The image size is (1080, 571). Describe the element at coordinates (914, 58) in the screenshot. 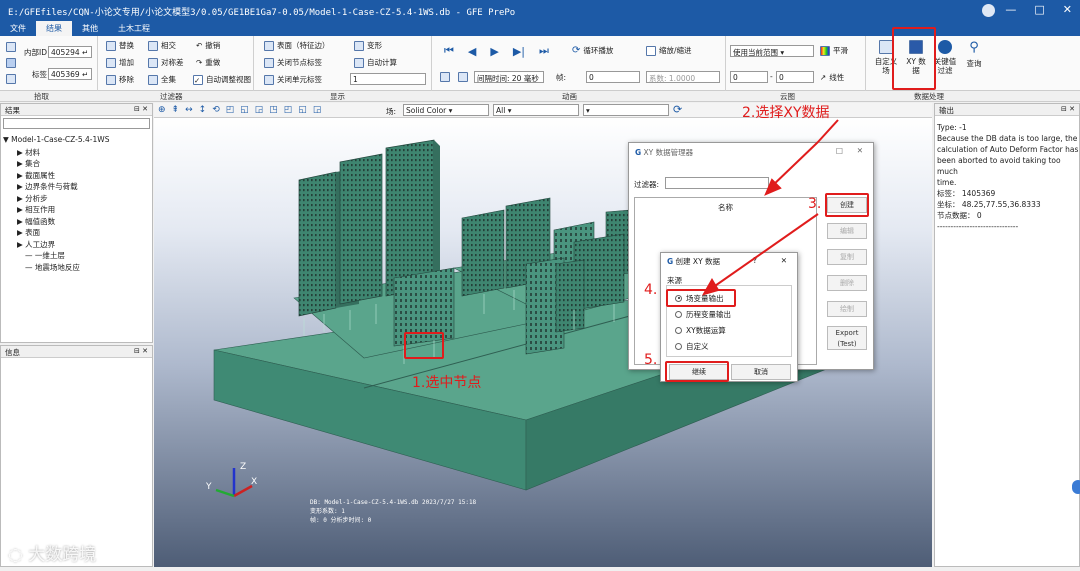

I see `highlight-xy-data` at that location.